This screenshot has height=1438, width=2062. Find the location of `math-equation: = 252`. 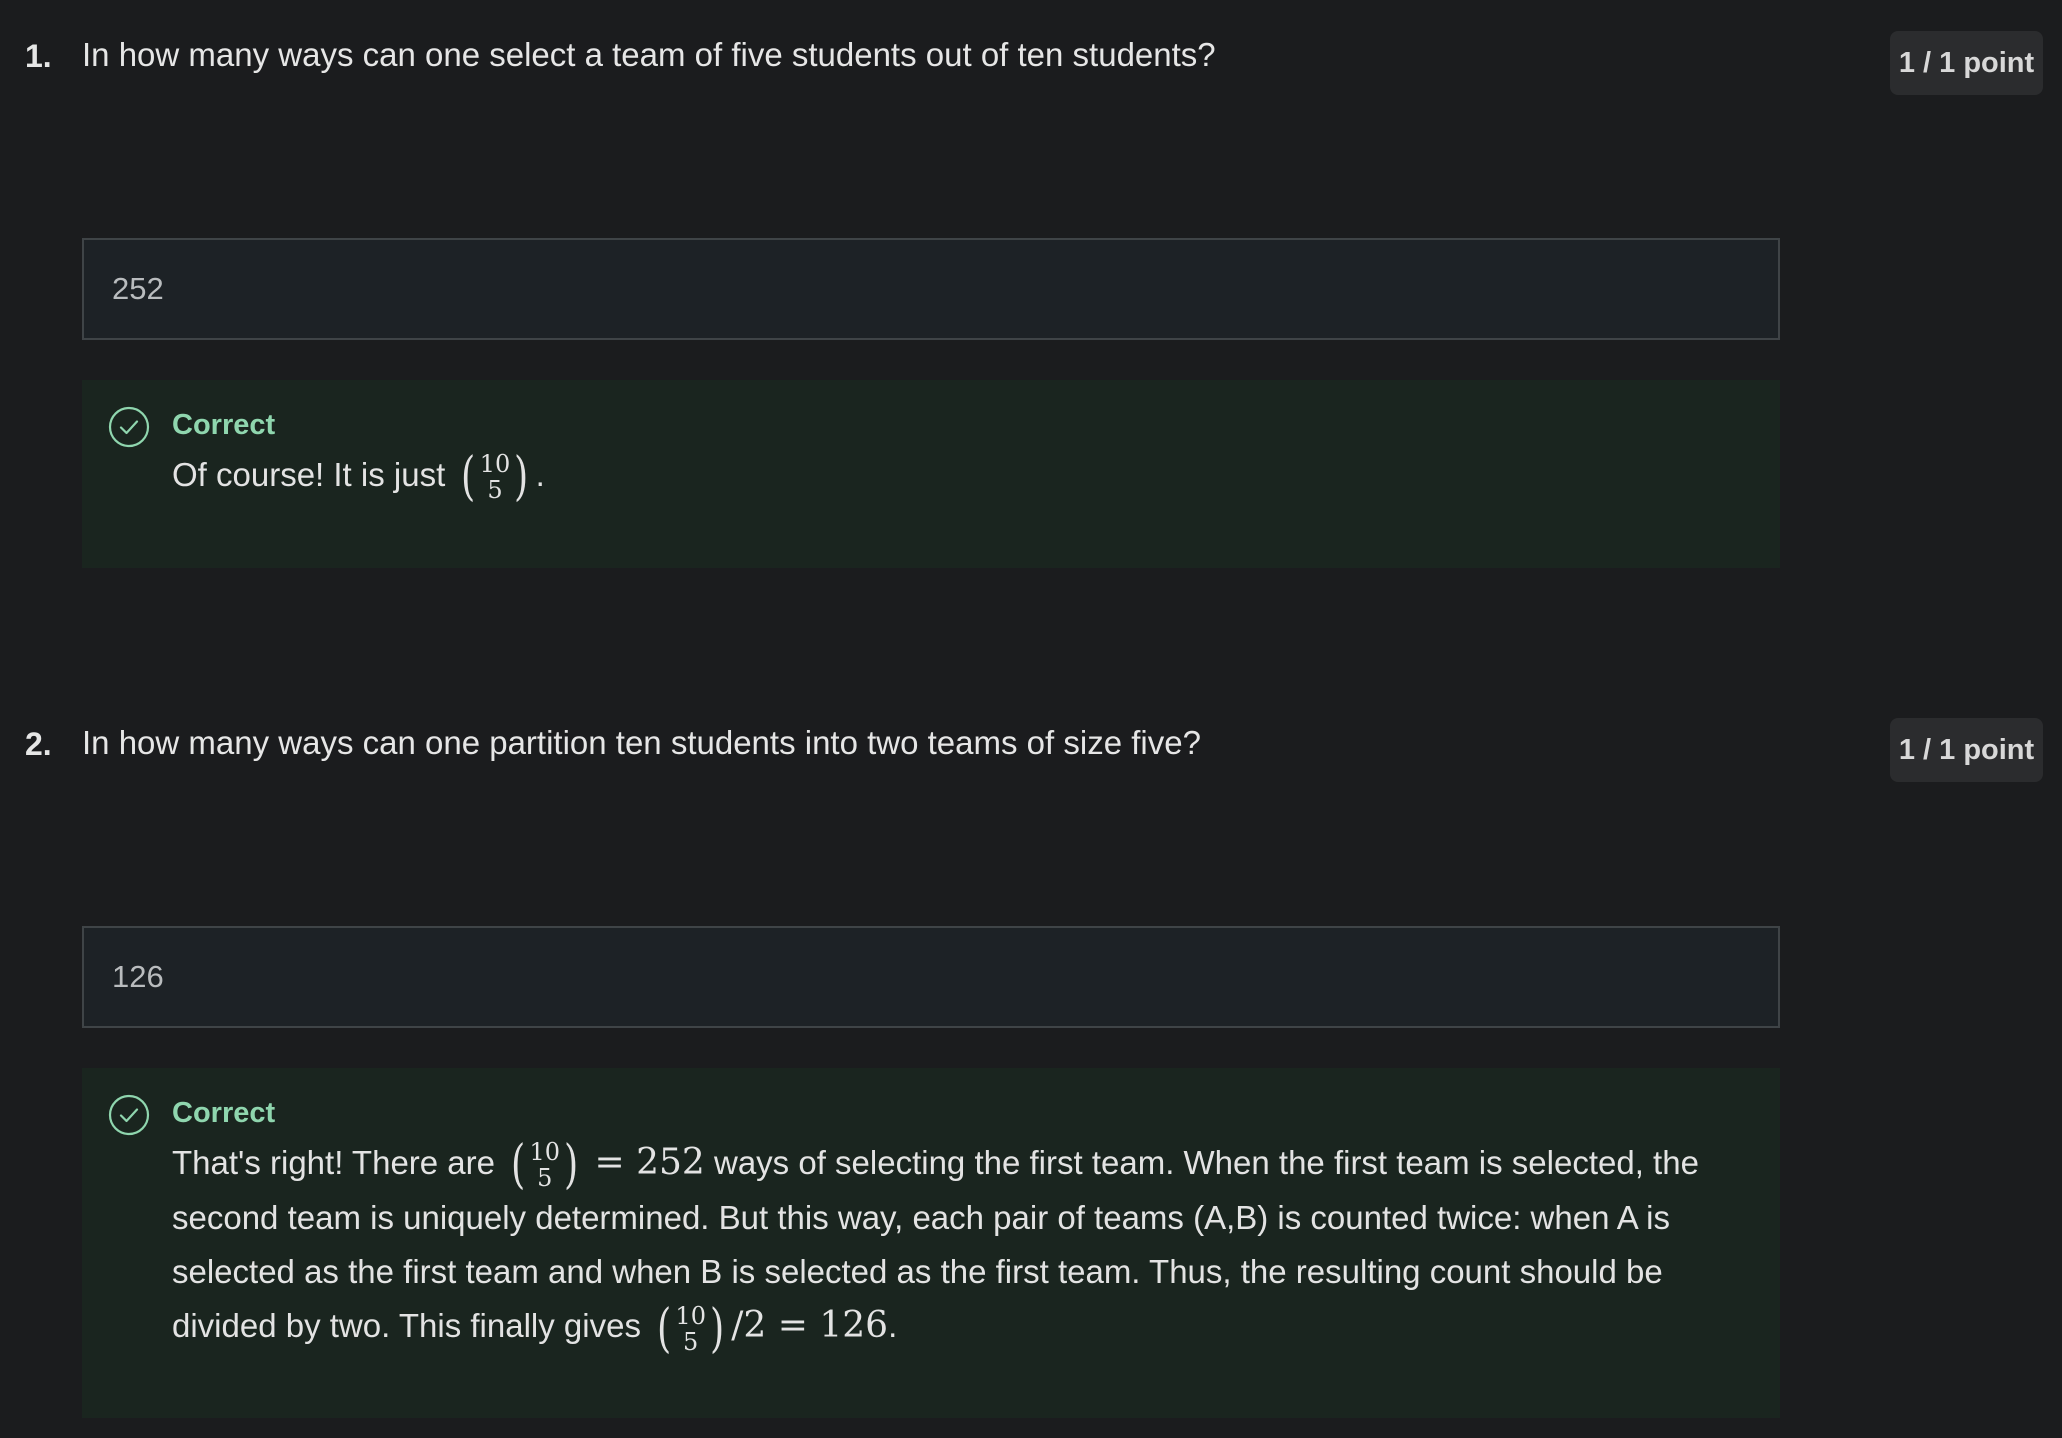

math-equation: = 252 is located at coordinates (649, 1162).